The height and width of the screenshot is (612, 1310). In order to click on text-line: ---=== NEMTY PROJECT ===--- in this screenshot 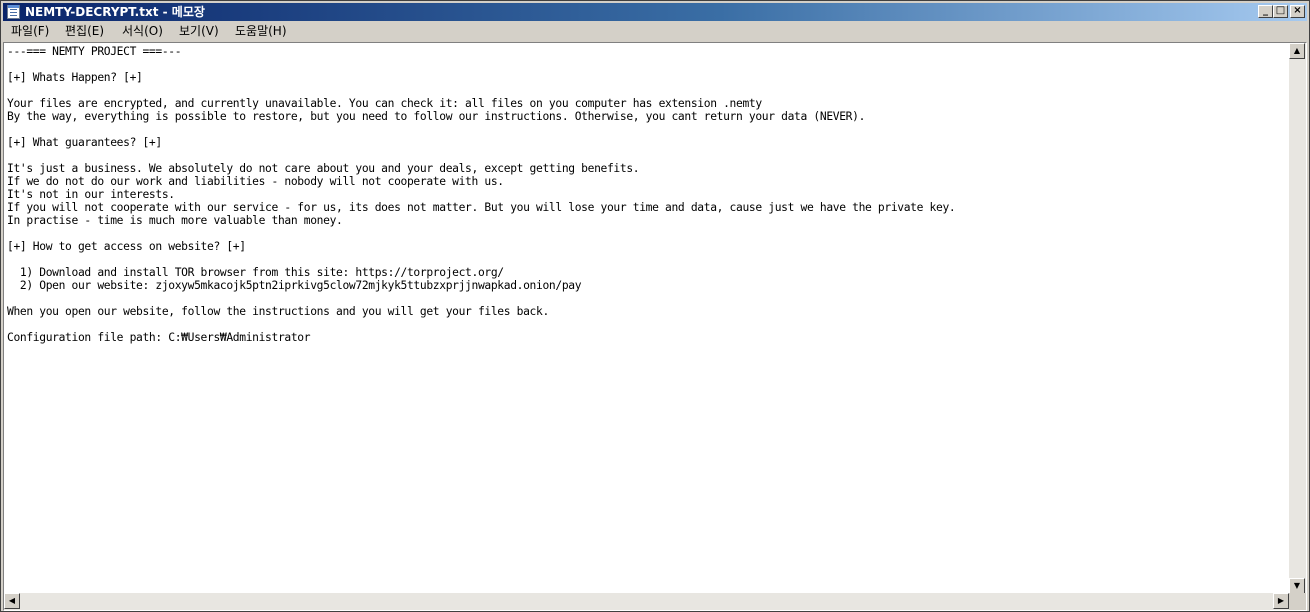, I will do `click(94, 51)`.